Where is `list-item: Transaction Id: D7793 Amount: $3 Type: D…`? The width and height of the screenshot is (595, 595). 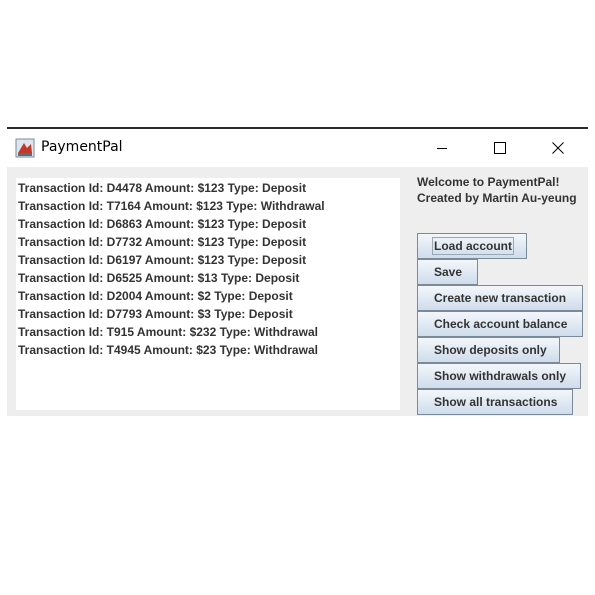 list-item: Transaction Id: D7793 Amount: $3 Type: D… is located at coordinates (208, 314).